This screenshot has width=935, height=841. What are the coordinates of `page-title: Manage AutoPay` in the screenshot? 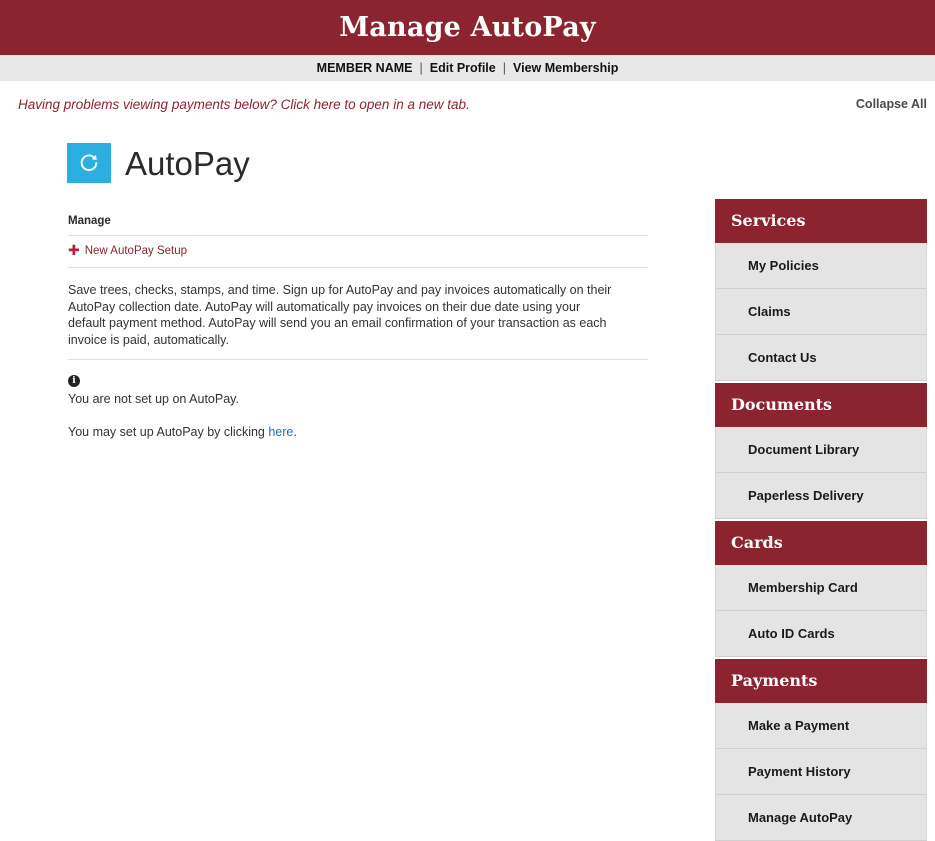 It's located at (467, 27).